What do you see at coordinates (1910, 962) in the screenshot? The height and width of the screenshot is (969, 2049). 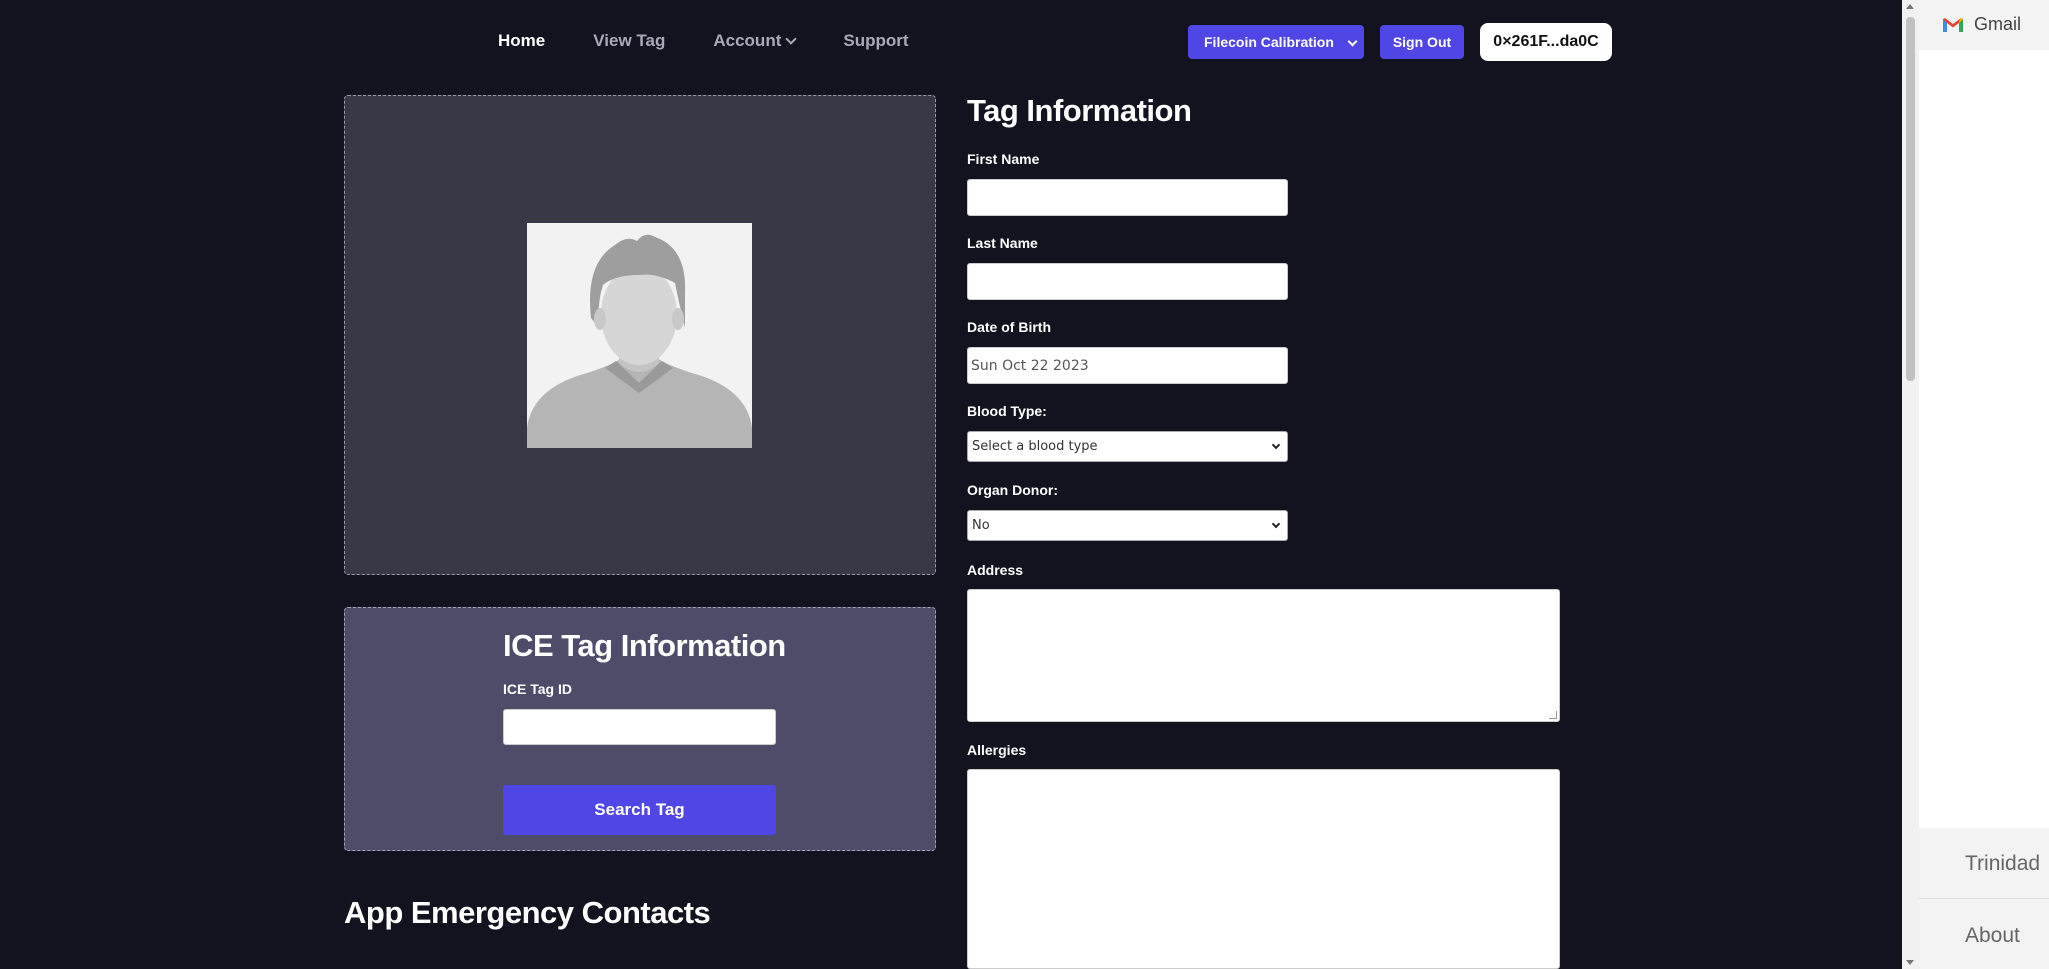 I see `scroll-down-icon` at bounding box center [1910, 962].